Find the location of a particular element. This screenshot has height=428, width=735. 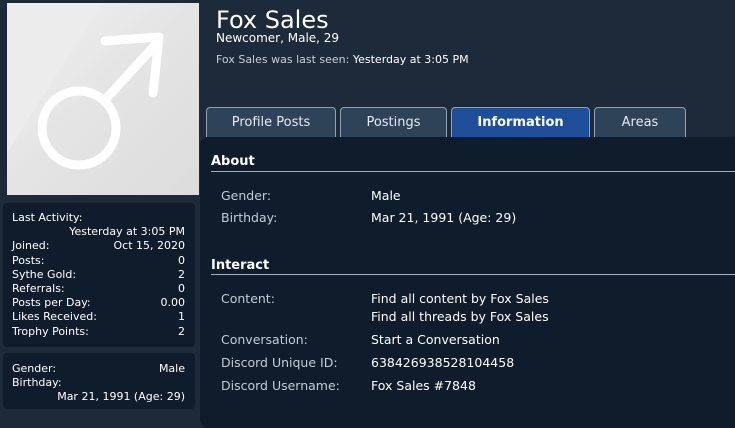

tab-profile-posts: Profile Posts is located at coordinates (271, 122).